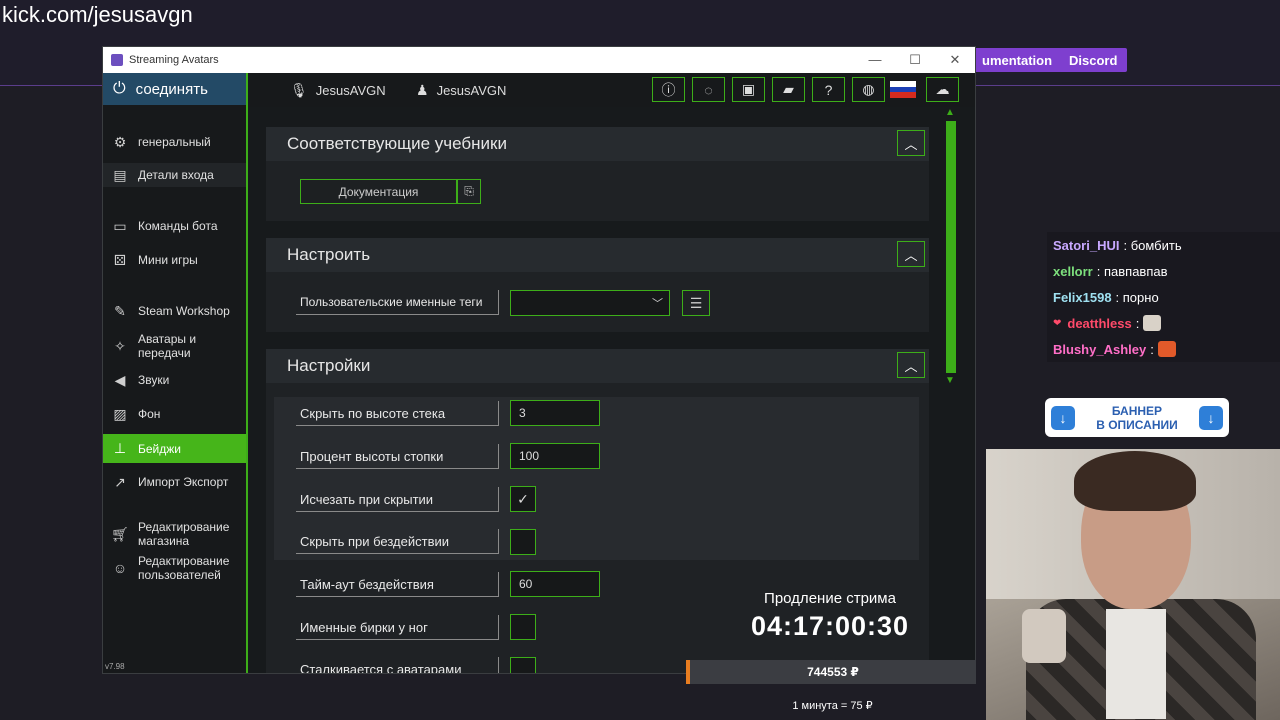  Describe the element at coordinates (597, 144) in the screenshot. I see `section-header: Соответствующие учебники ︿` at that location.